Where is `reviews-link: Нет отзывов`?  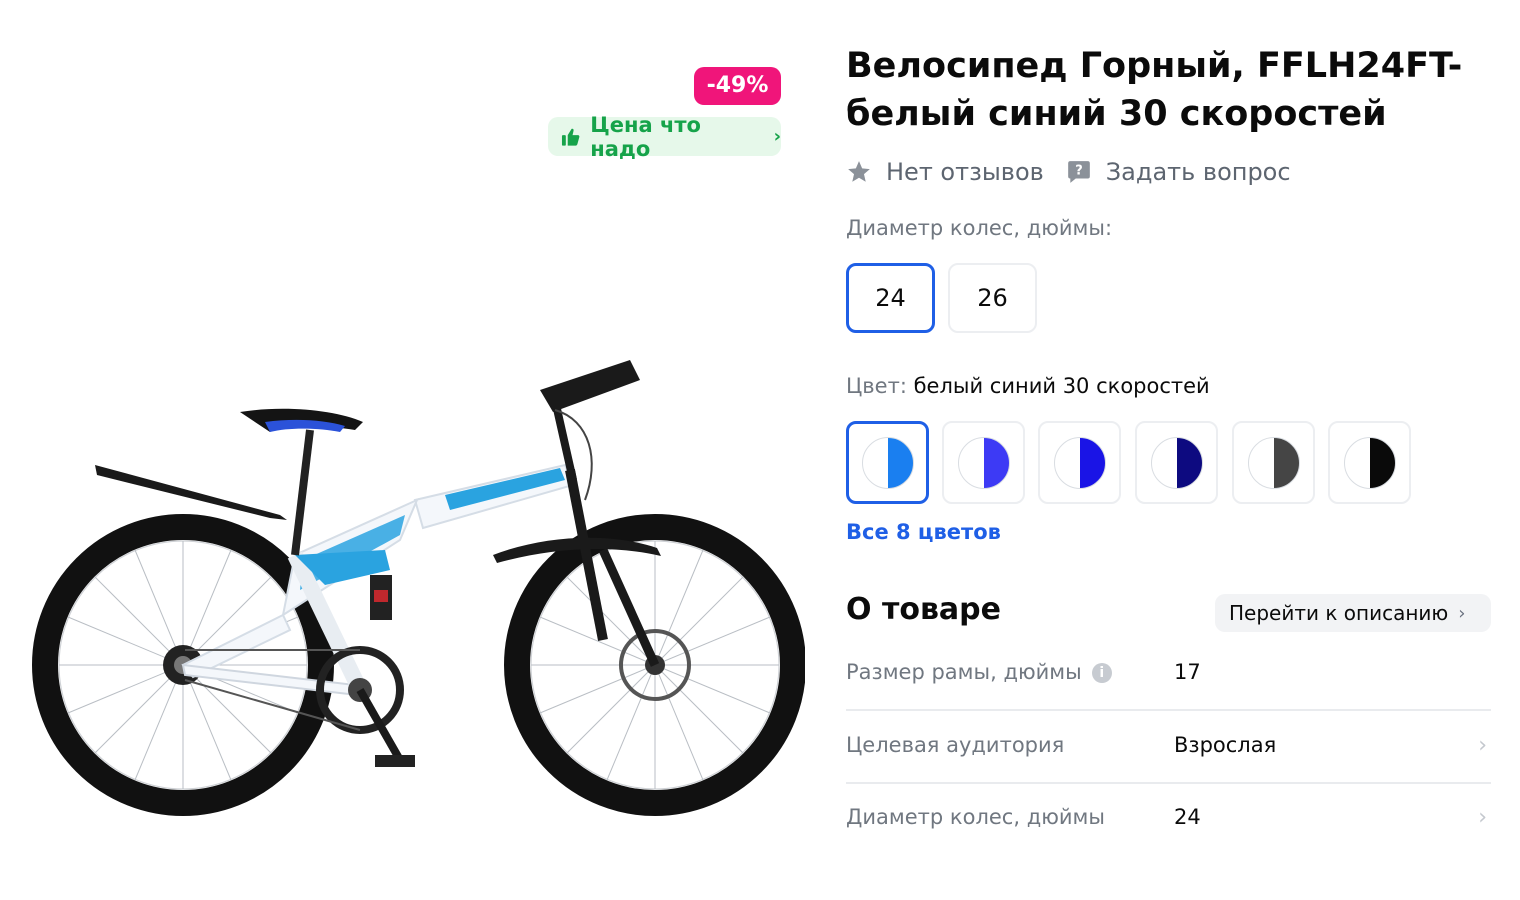
reviews-link: Нет отзывов is located at coordinates (965, 172).